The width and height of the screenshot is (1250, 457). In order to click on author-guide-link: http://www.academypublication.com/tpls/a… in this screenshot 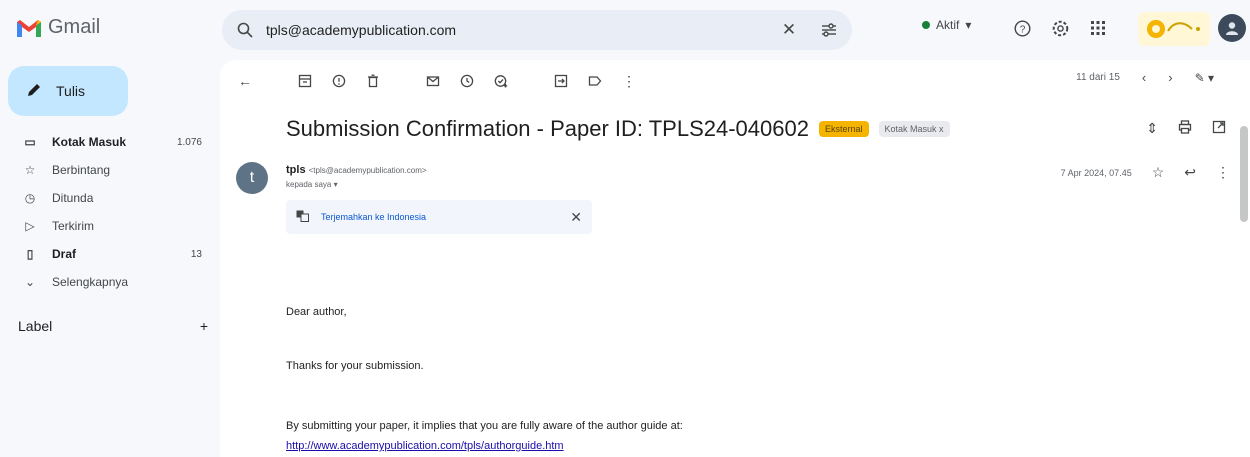, I will do `click(425, 446)`.